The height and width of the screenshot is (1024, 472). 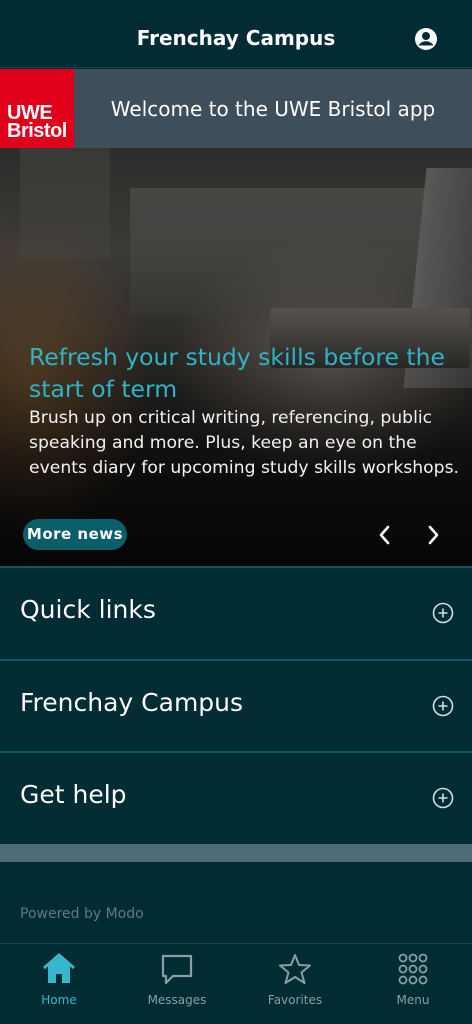 What do you see at coordinates (426, 39) in the screenshot?
I see `account-circle-icon` at bounding box center [426, 39].